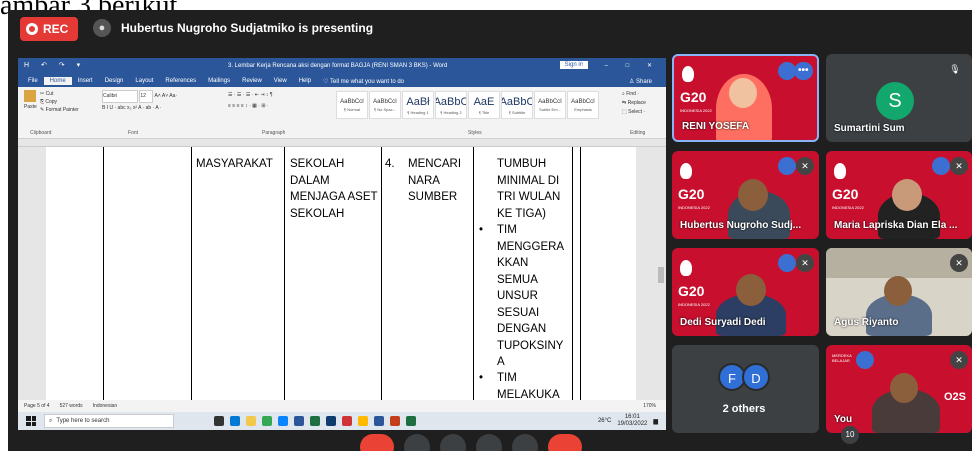 The width and height of the screenshot is (972, 451). What do you see at coordinates (180, 81) in the screenshot?
I see `tab-references: References` at bounding box center [180, 81].